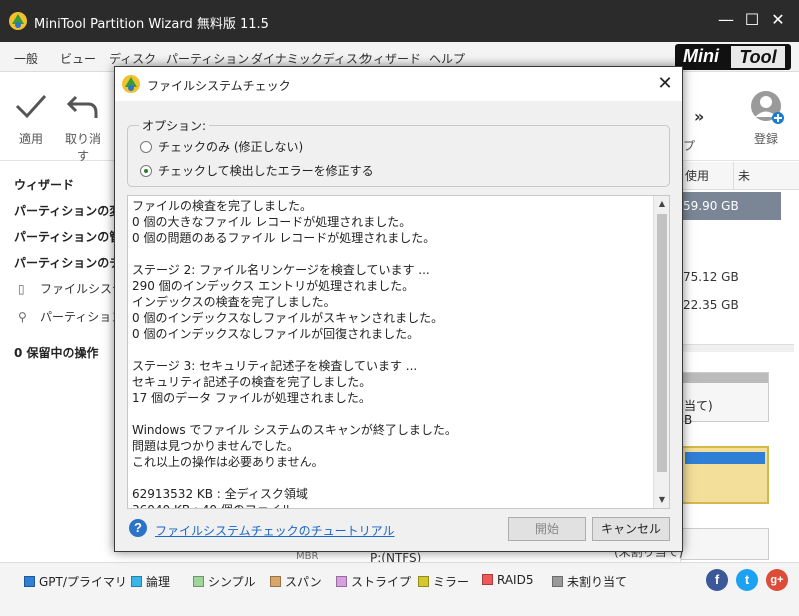  I want to click on legend-raid5: RAID5, so click(507, 580).